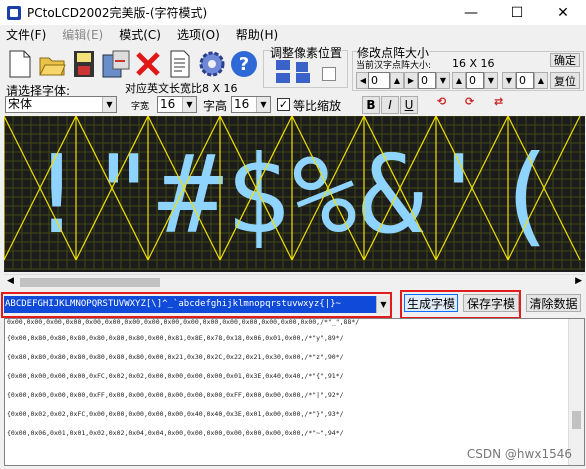 The width and height of the screenshot is (586, 469). Describe the element at coordinates (409, 105) in the screenshot. I see `underline-button: U` at that location.